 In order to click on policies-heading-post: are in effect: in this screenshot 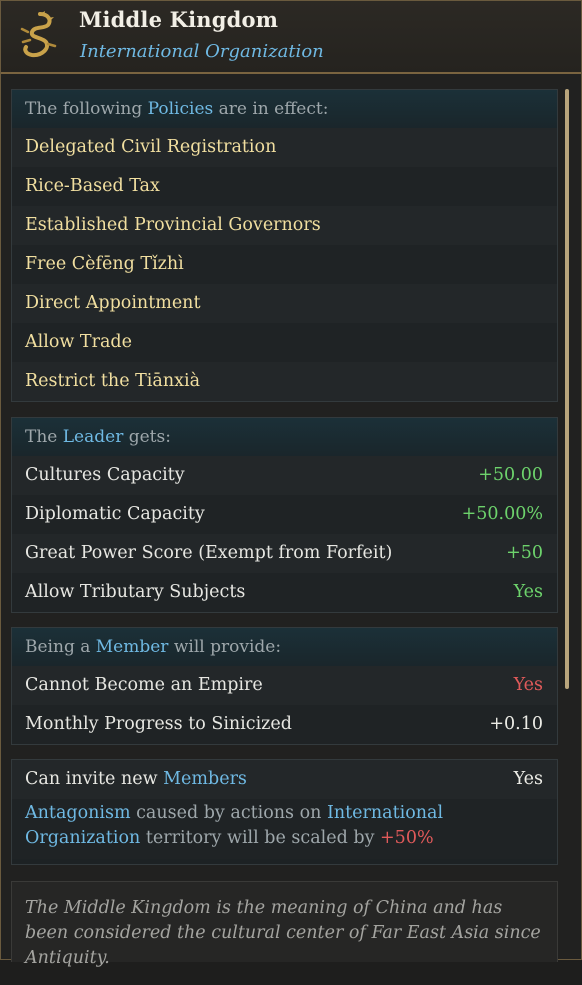, I will do `click(271, 109)`.